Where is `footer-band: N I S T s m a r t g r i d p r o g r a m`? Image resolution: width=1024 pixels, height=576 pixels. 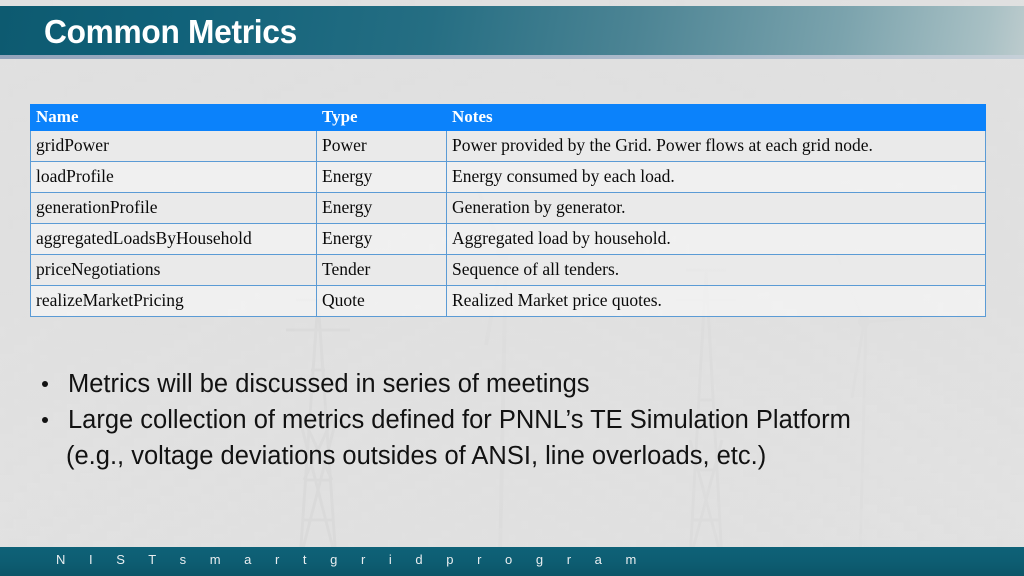 footer-band: N I S T s m a r t g r i d p r o g r a m is located at coordinates (512, 561).